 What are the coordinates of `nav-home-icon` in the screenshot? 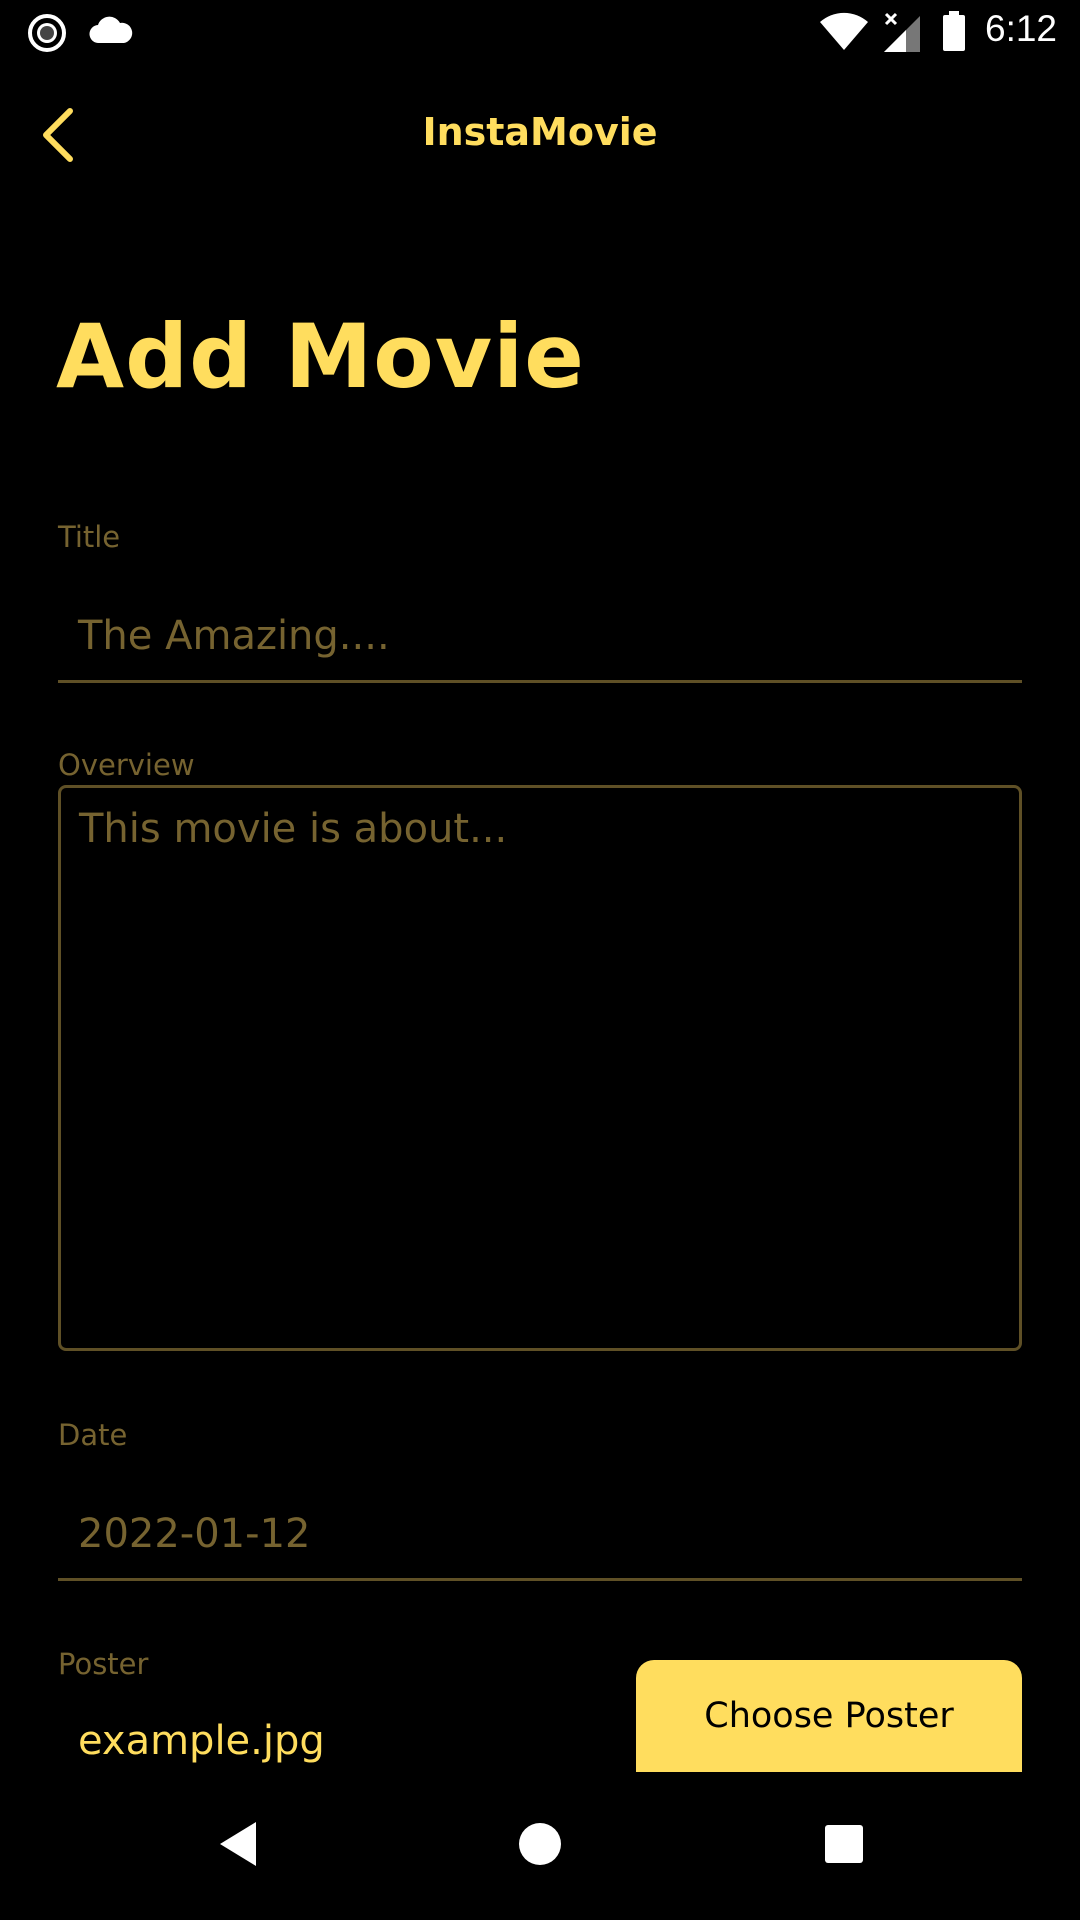 It's located at (540, 1844).